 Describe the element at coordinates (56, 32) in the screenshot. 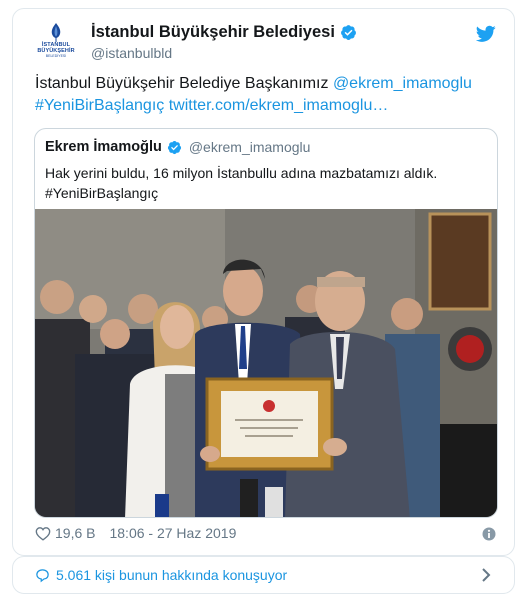

I see `tulip-logo-icon` at that location.